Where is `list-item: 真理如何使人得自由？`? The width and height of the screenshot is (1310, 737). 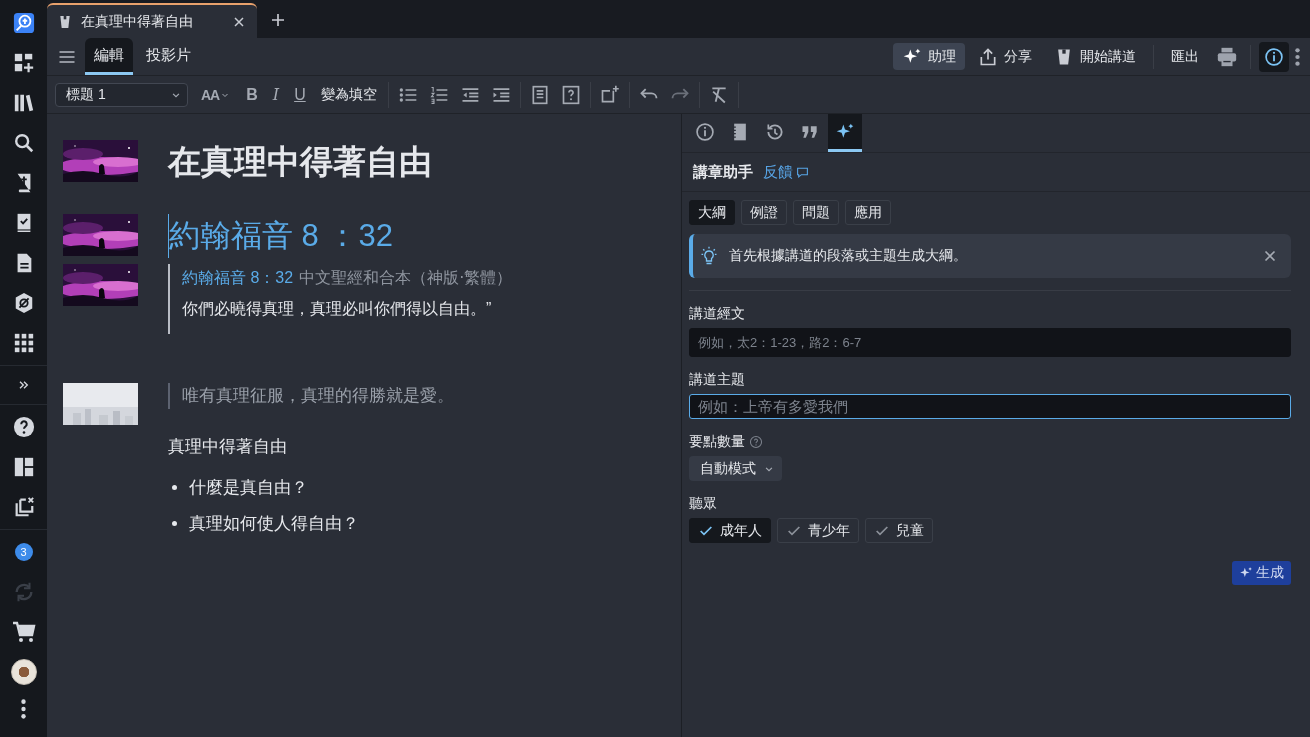
list-item: 真理如何使人得自由？ is located at coordinates (274, 523).